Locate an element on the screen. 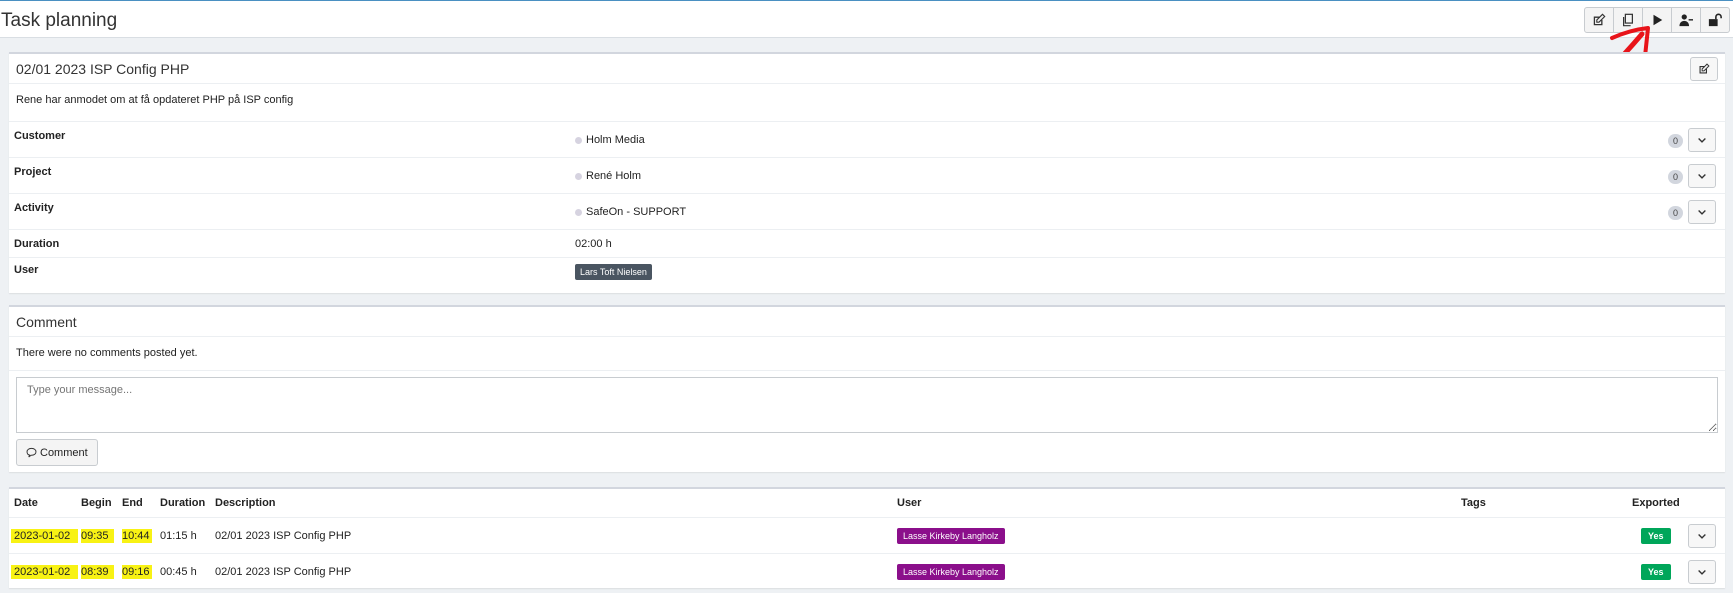 The height and width of the screenshot is (593, 1733). project-value-wrap: René Holm is located at coordinates (608, 176).